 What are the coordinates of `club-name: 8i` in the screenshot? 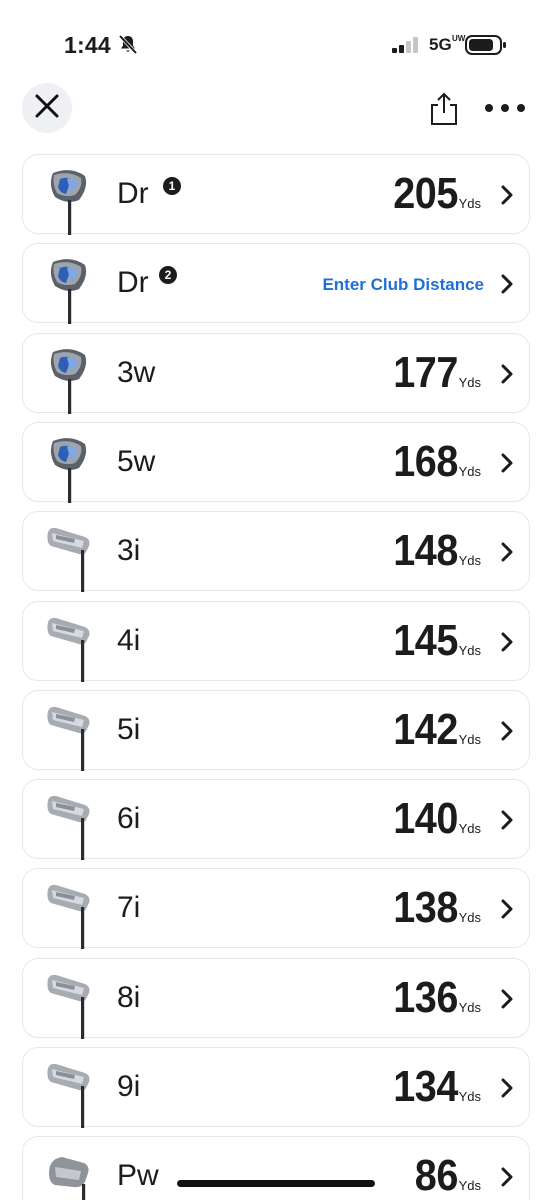 It's located at (129, 997).